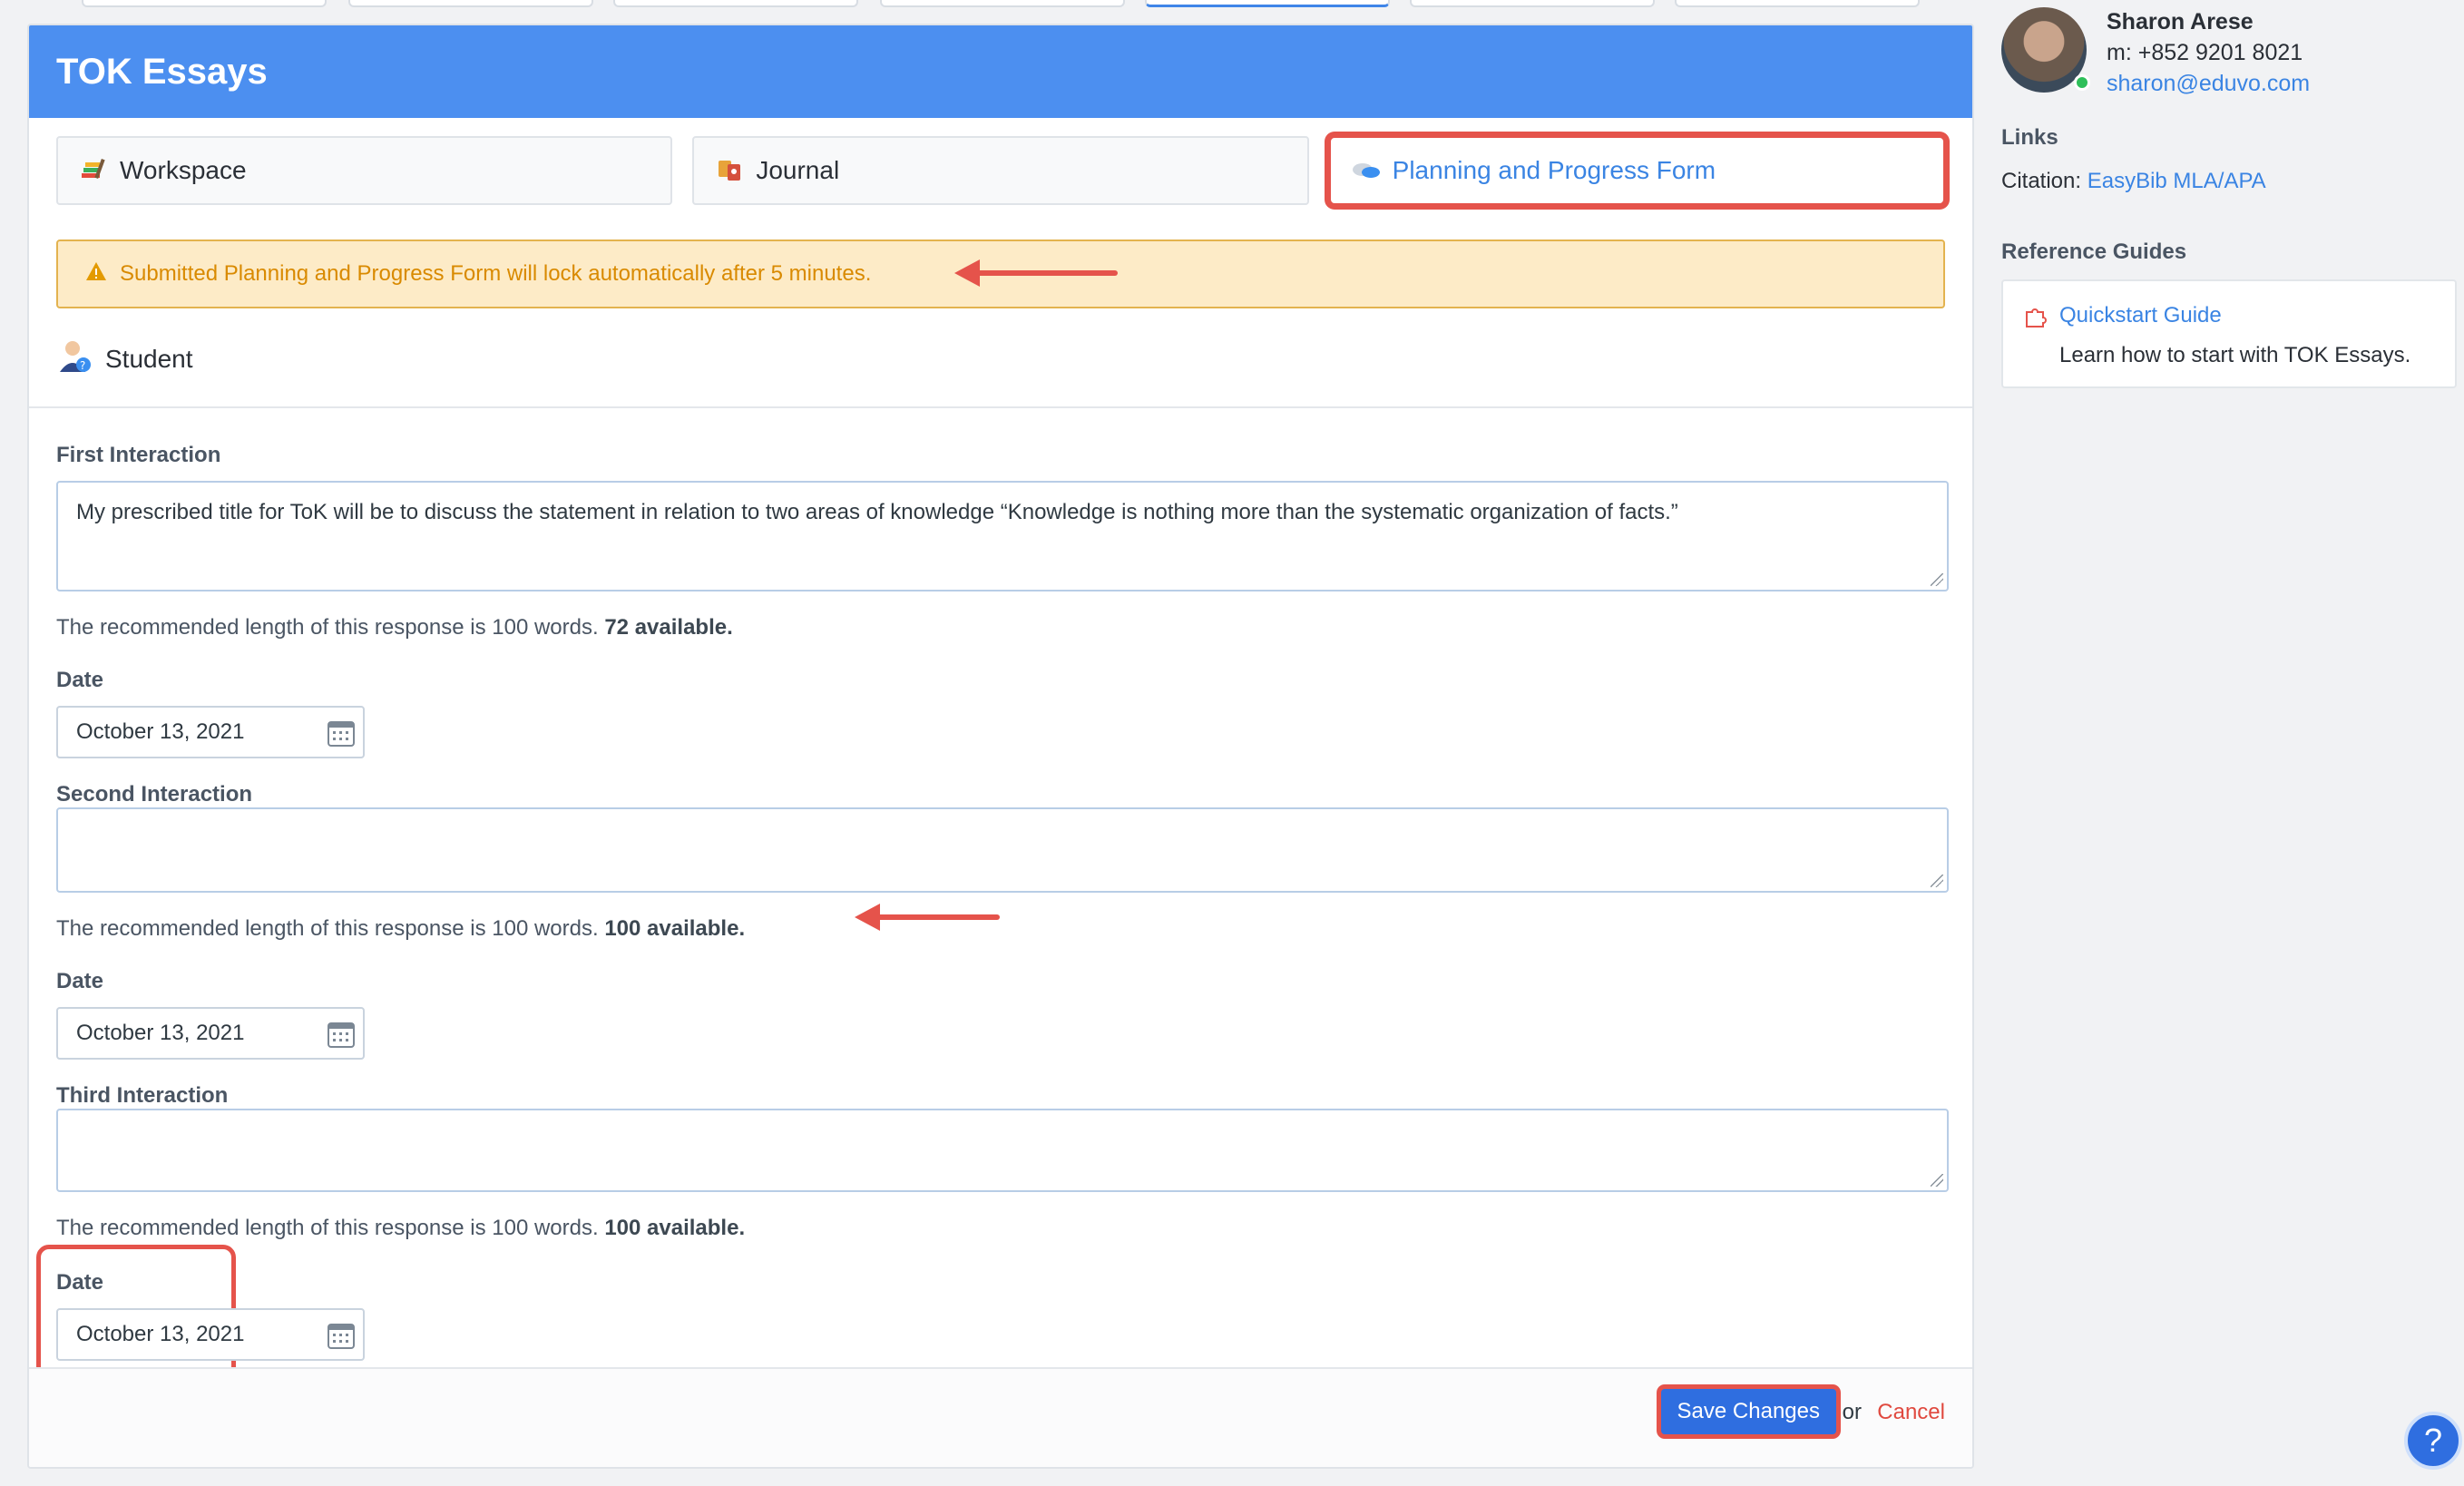 This screenshot has width=2464, height=1486. I want to click on tab-workspace-label: Workspace, so click(183, 170).